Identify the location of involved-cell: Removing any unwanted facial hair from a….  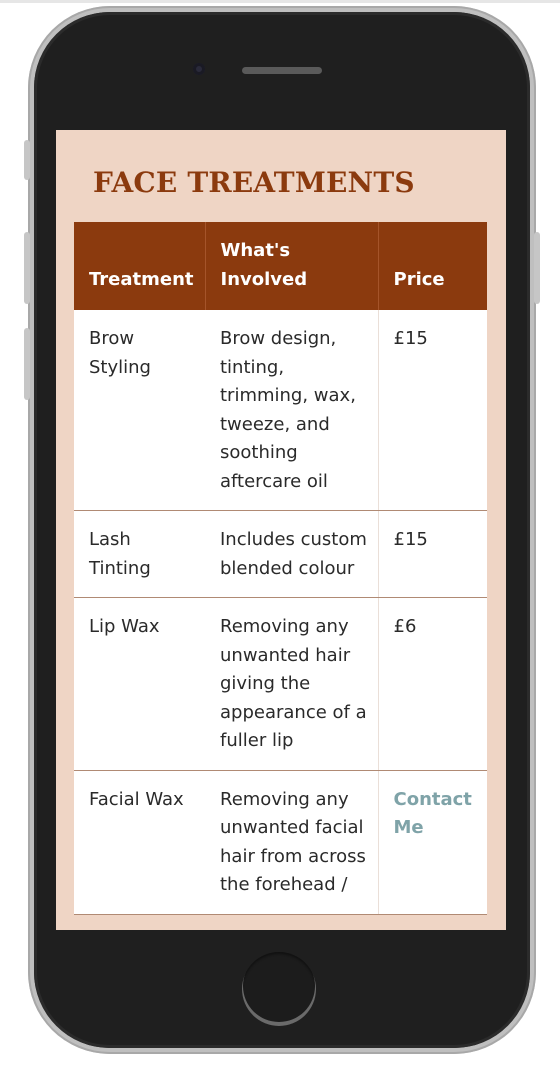
(291, 842).